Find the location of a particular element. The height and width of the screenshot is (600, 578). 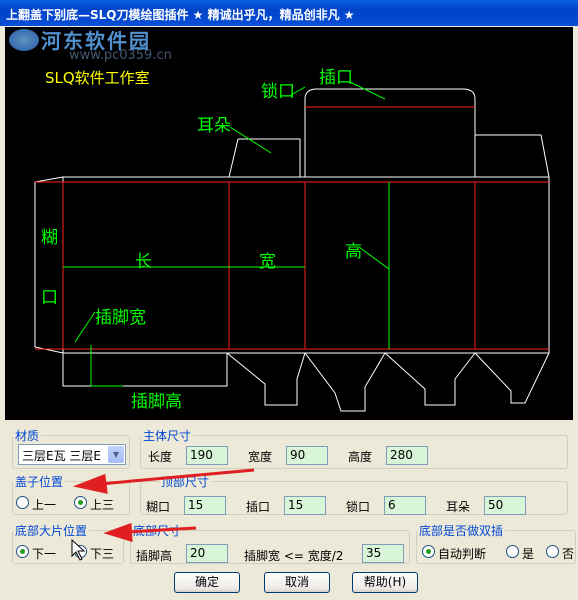

annotation-arrows is located at coordinates (163, 514).